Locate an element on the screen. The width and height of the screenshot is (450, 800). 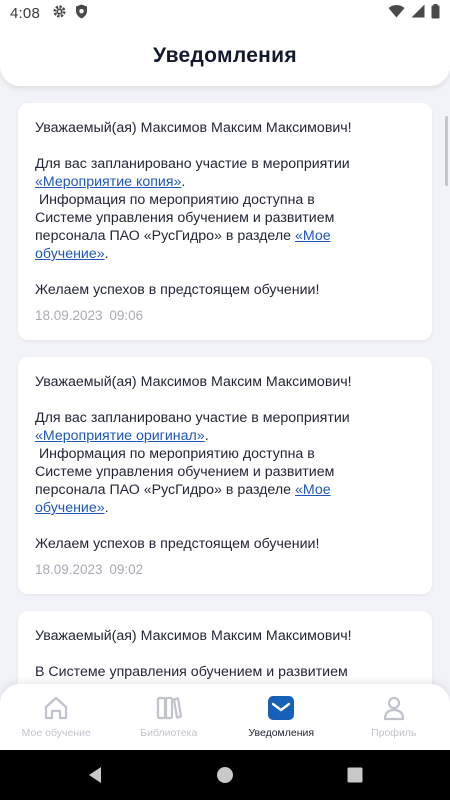
event-link: «Мероприятие оригинал» is located at coordinates (120, 436).